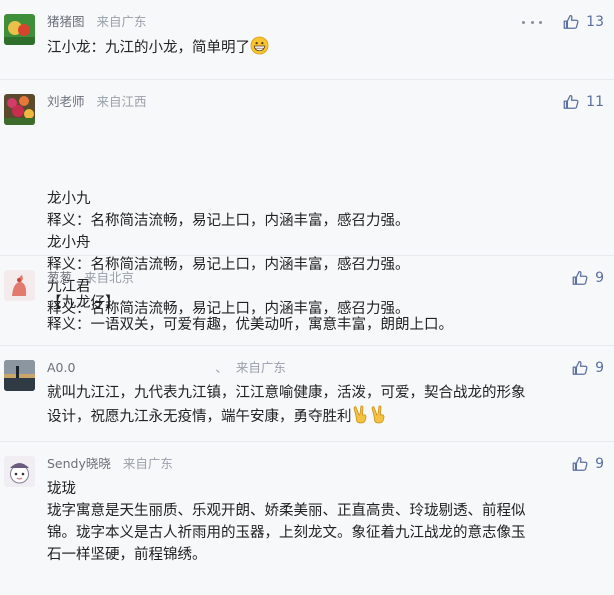 This screenshot has height=595, width=614. What do you see at coordinates (66, 21) in the screenshot?
I see `user-name: 猪猪图` at bounding box center [66, 21].